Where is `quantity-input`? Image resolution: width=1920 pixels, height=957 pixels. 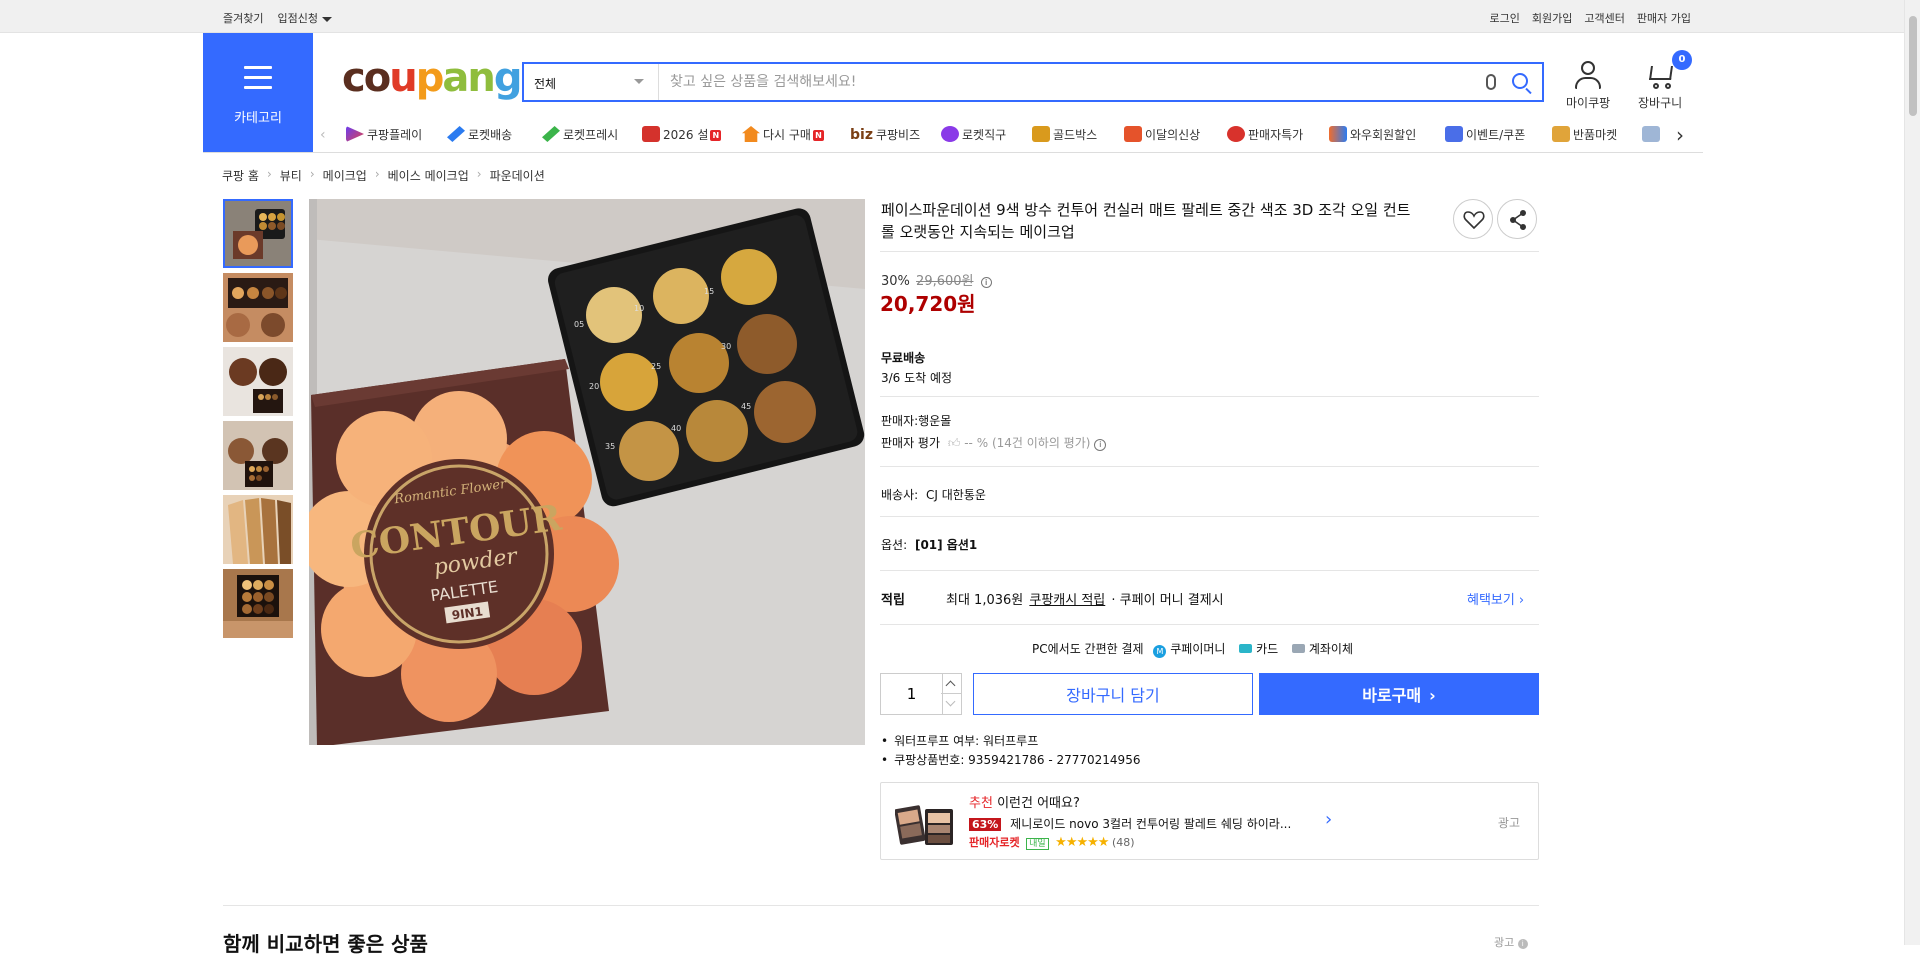
quantity-input is located at coordinates (912, 694).